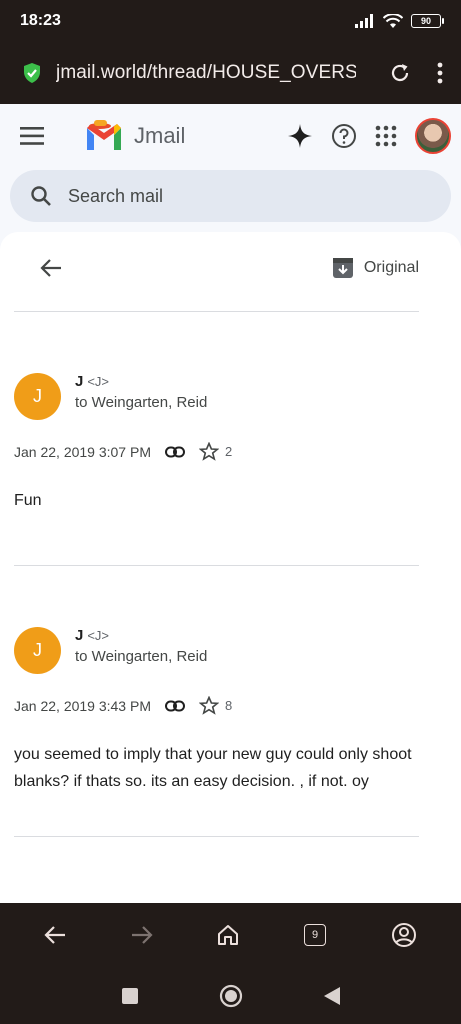  I want to click on archive-download-icon, so click(343, 268).